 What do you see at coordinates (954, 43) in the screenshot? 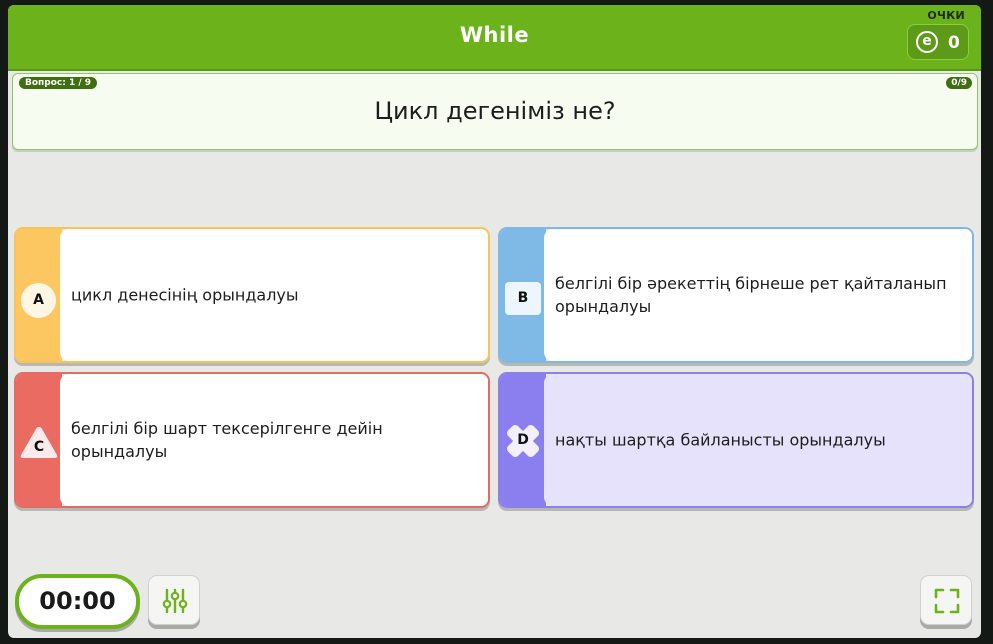
I see `points-value: 0` at bounding box center [954, 43].